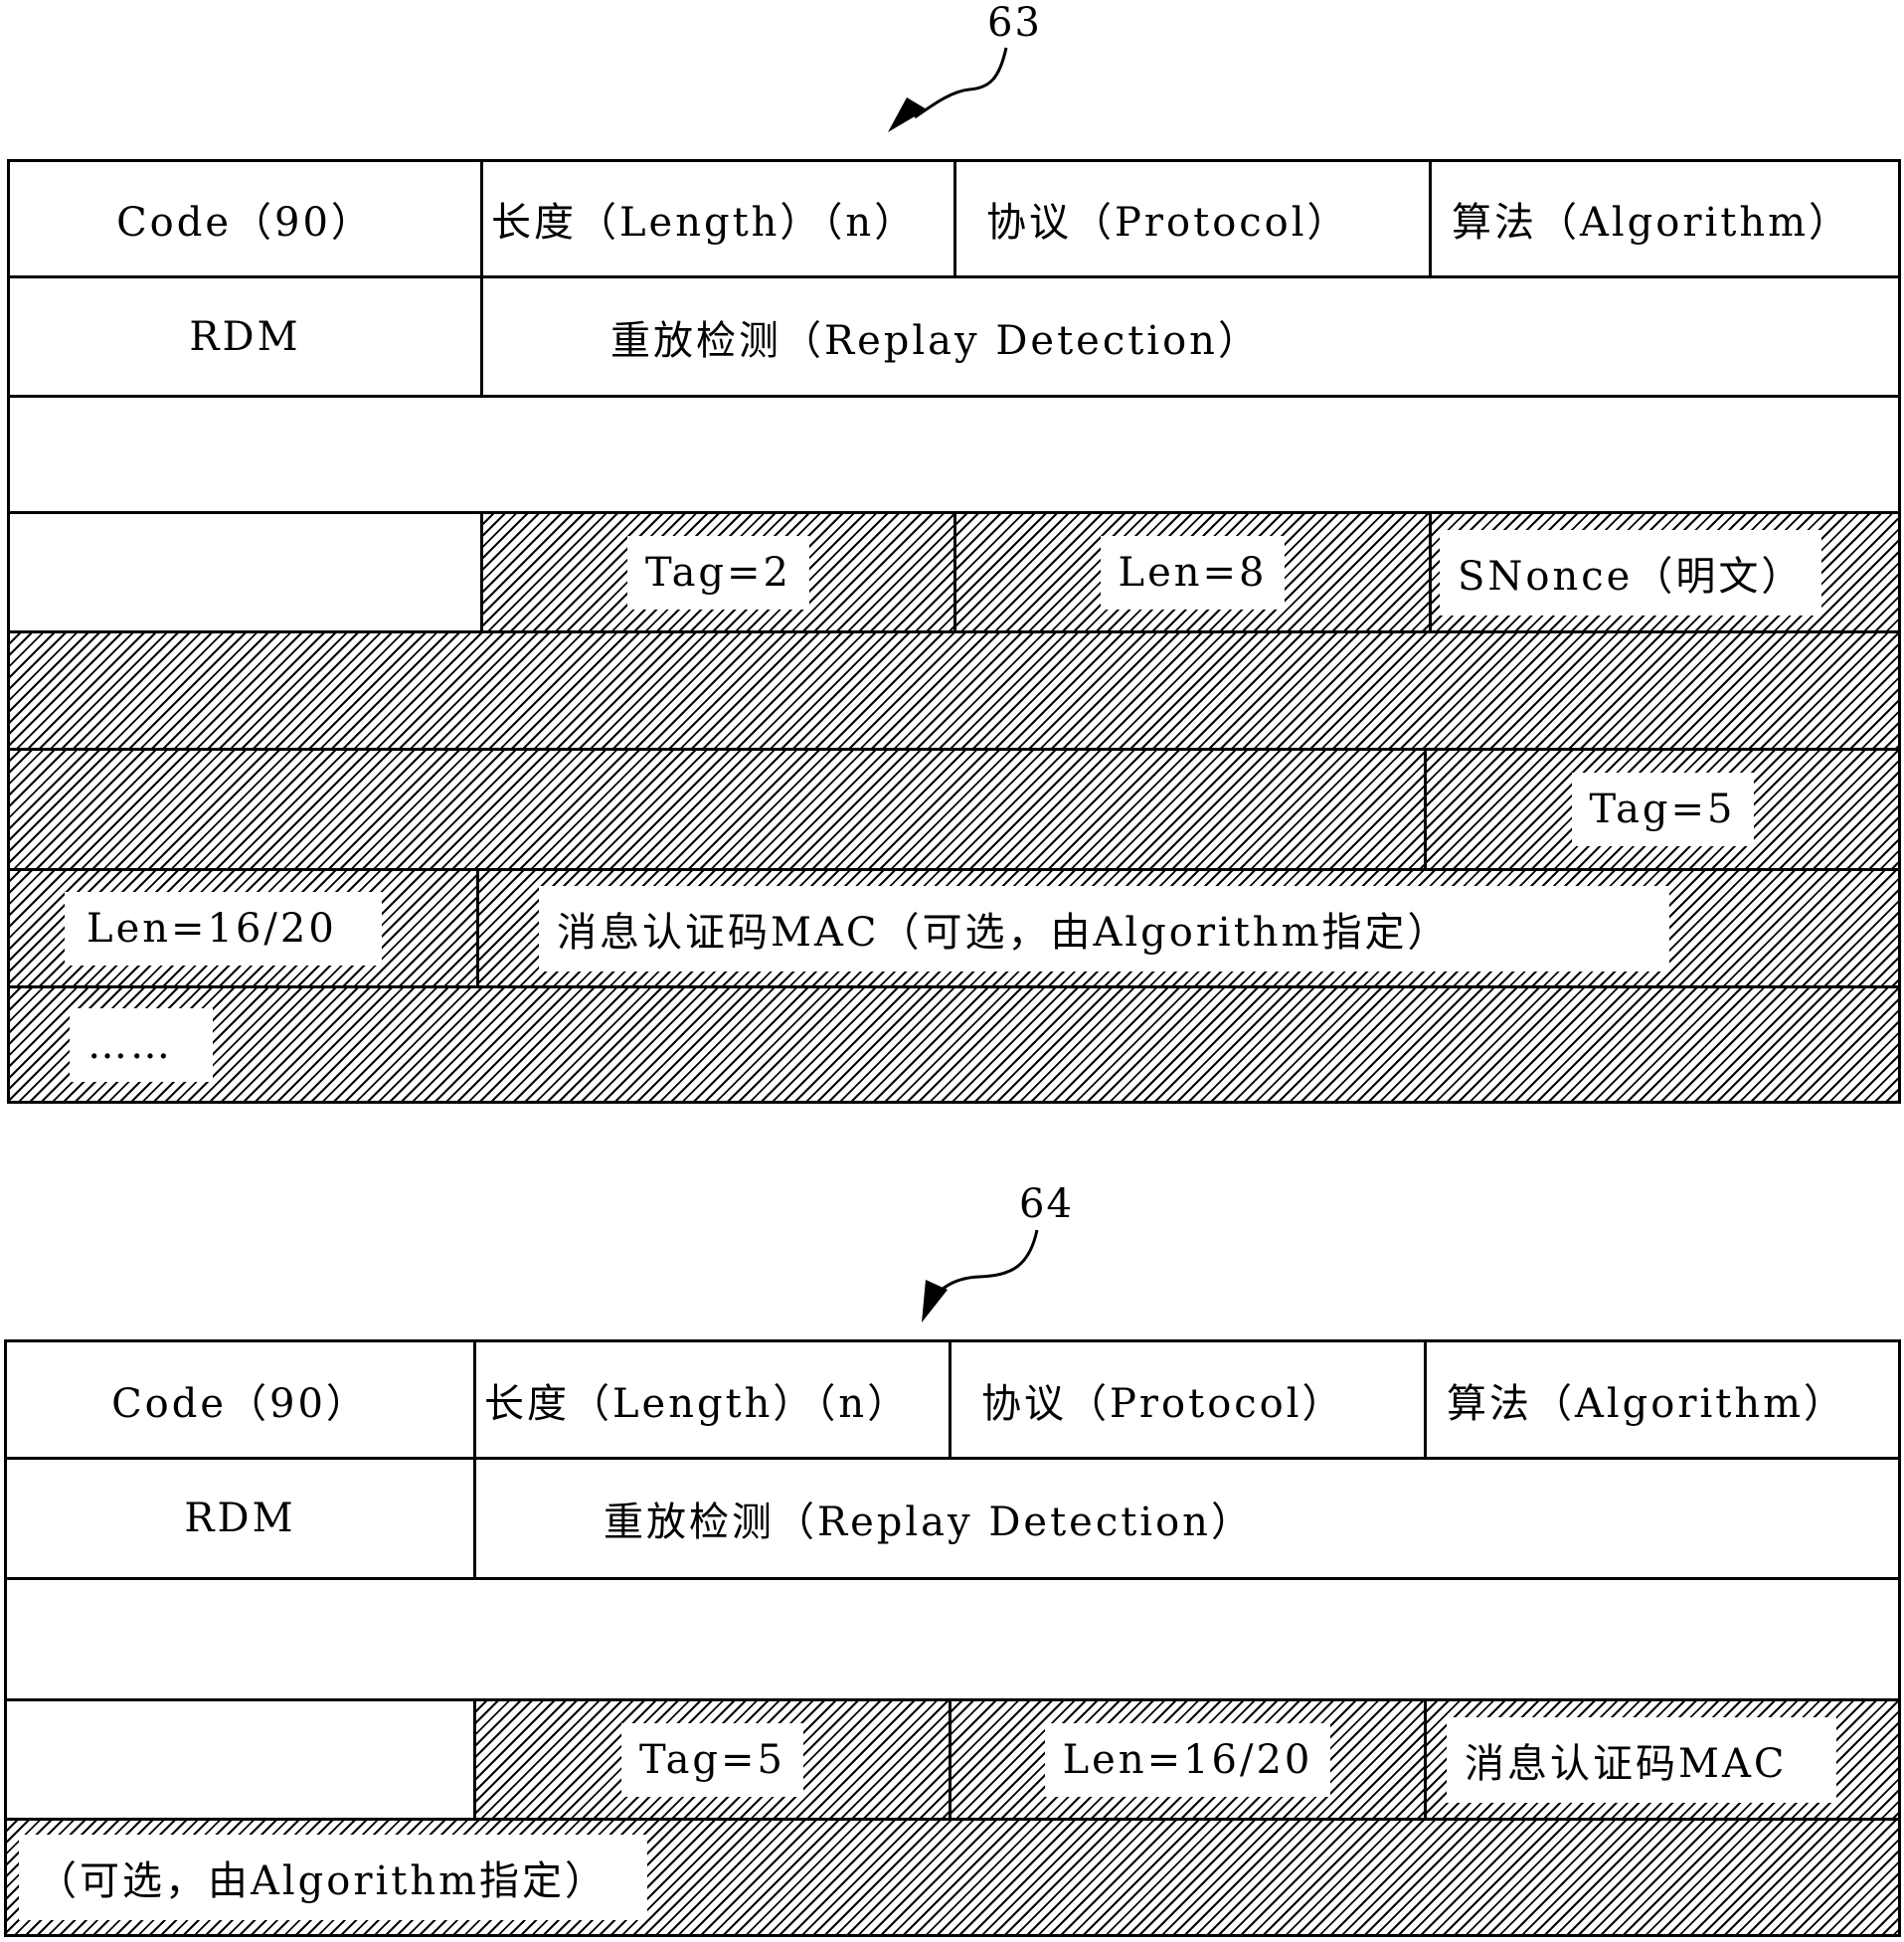 This screenshot has width=1904, height=1942. I want to click on tag-2-field: Tag=2, so click(718, 572).